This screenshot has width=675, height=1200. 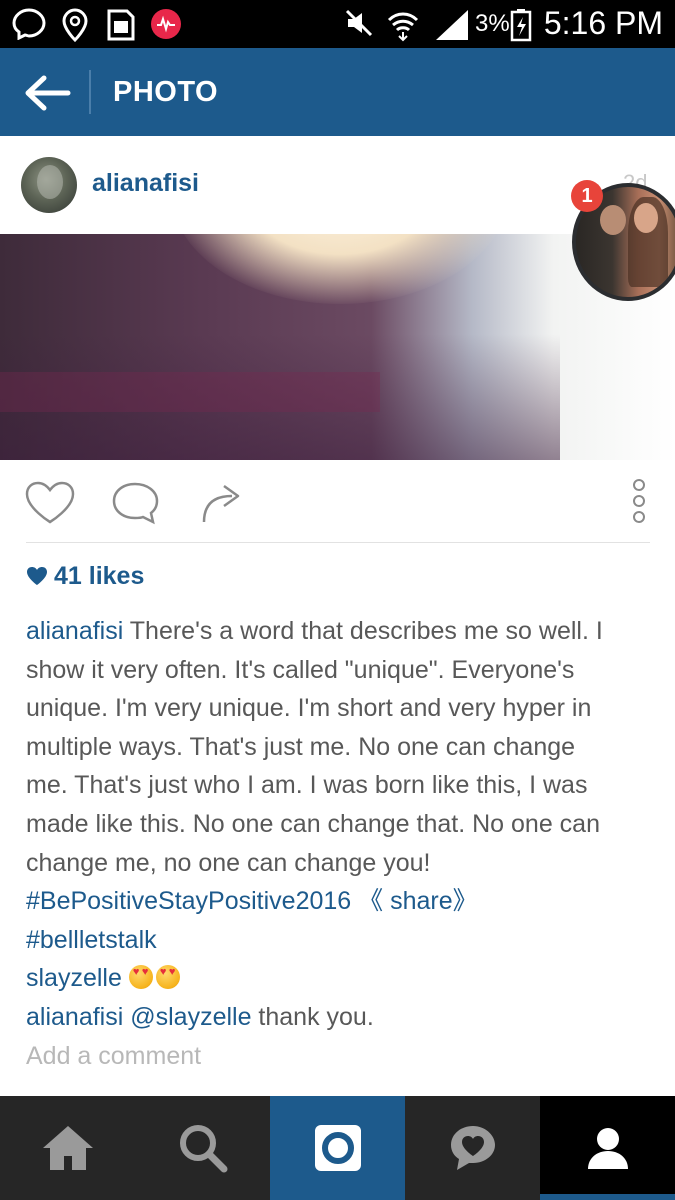 What do you see at coordinates (145, 183) in the screenshot?
I see `post-username: alianafisi` at bounding box center [145, 183].